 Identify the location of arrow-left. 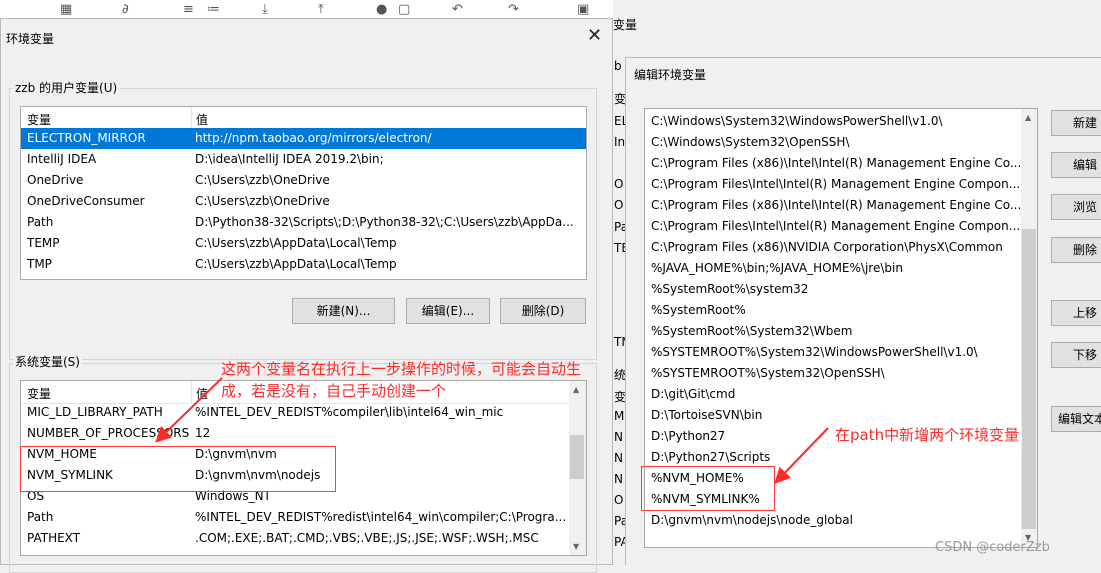
(189, 410).